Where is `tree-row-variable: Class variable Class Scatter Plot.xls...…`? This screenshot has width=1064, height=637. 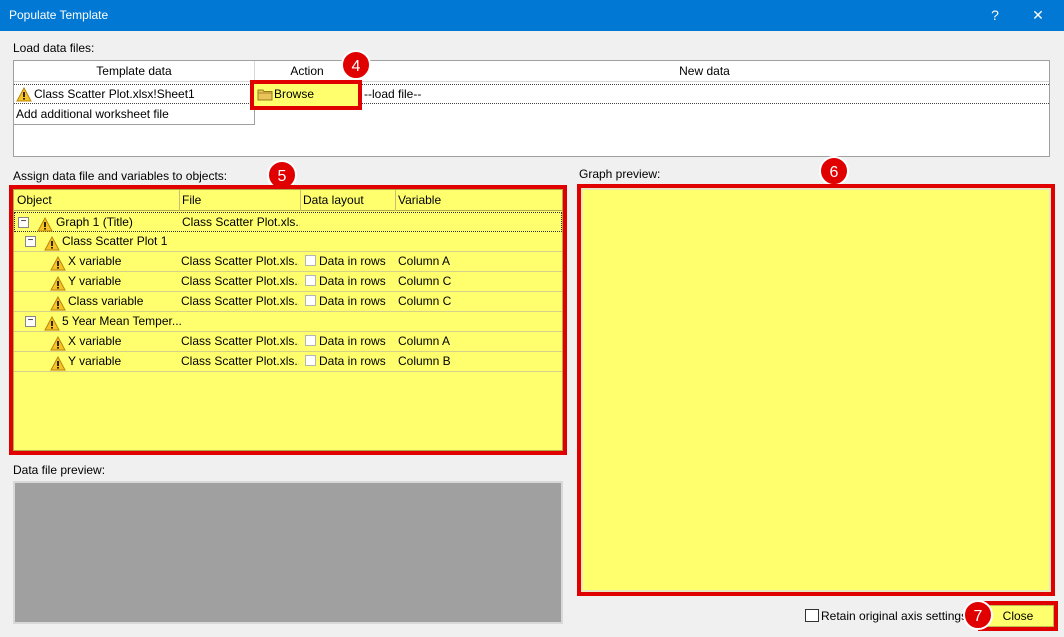
tree-row-variable: Class variable Class Scatter Plot.xls...… is located at coordinates (288, 302).